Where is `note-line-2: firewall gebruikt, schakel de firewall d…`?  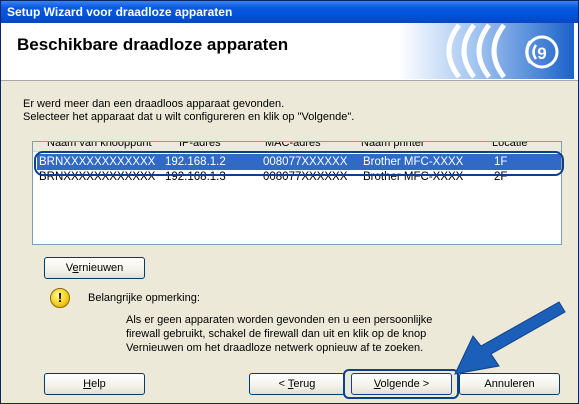
note-line-2: firewall gebruikt, schakel de firewall d… is located at coordinates (276, 334).